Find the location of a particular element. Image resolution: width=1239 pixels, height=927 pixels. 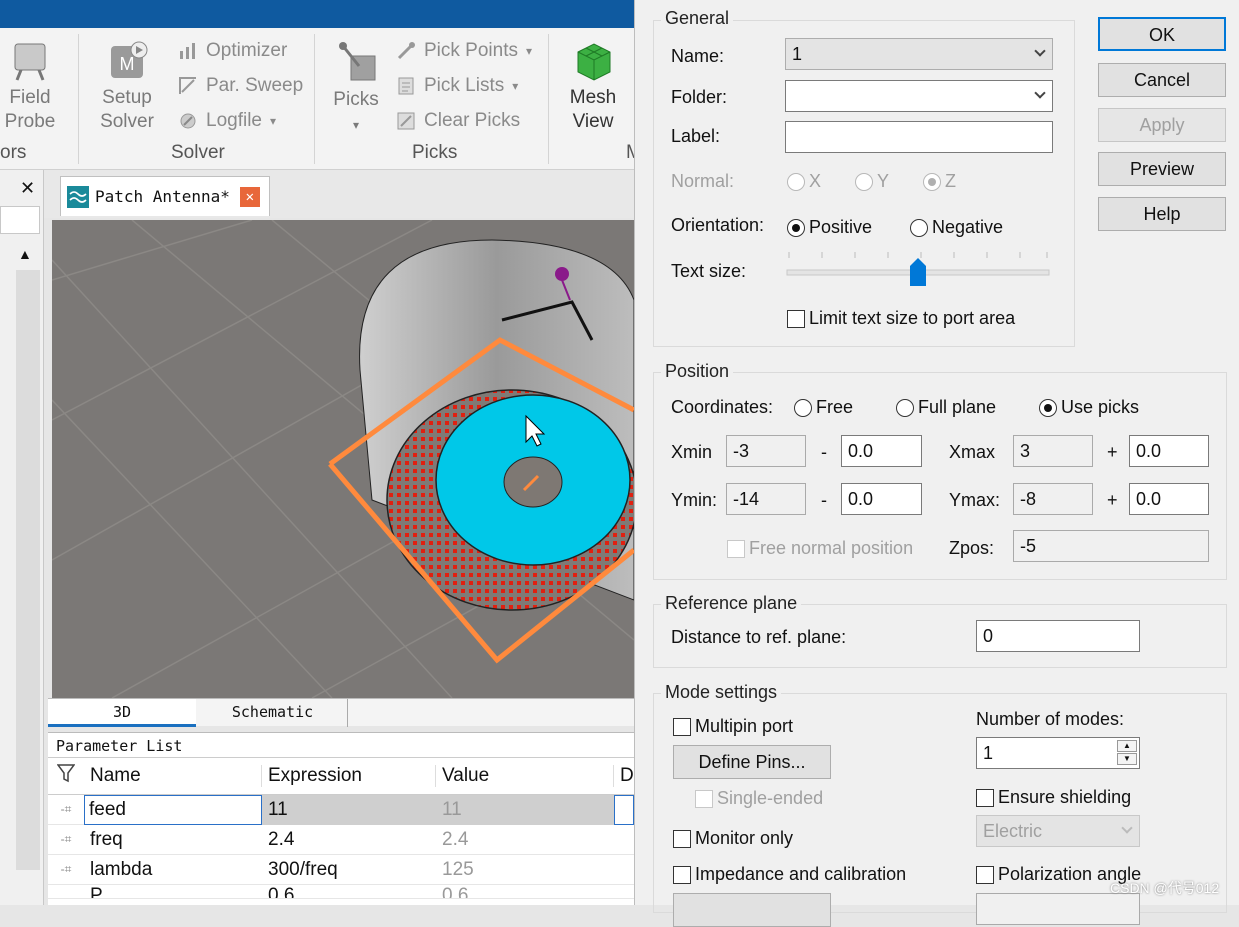

orientation-negative-radio: Negative is located at coordinates (956, 227).